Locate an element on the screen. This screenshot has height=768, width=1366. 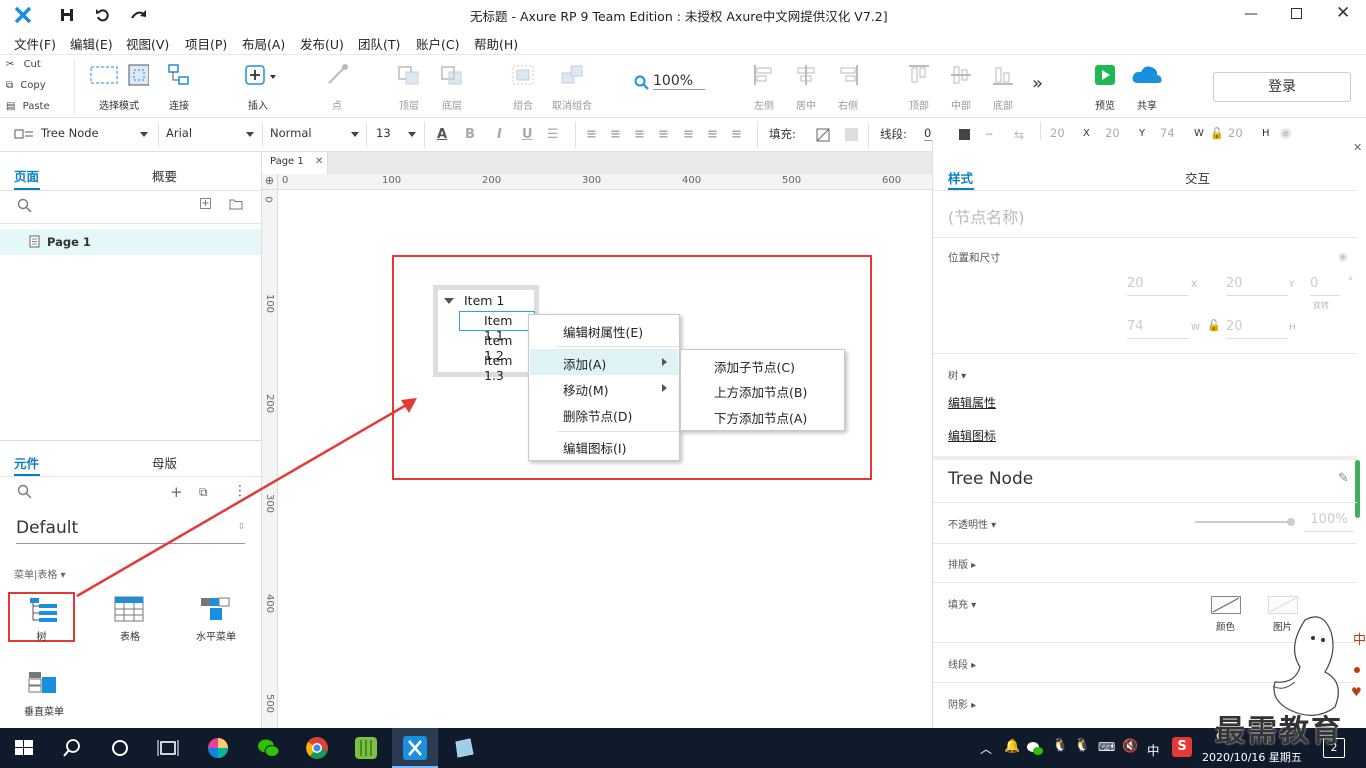
close-pane-icon: ✕ is located at coordinates (1357, 147).